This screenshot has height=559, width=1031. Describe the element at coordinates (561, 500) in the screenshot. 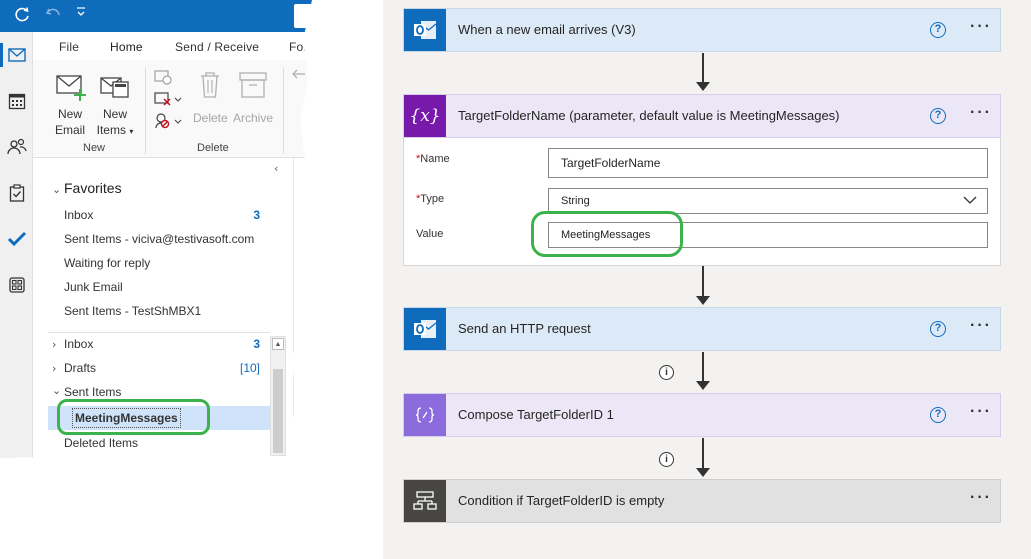

I see `condition-title: Condition if TargetFolderID is empty` at that location.